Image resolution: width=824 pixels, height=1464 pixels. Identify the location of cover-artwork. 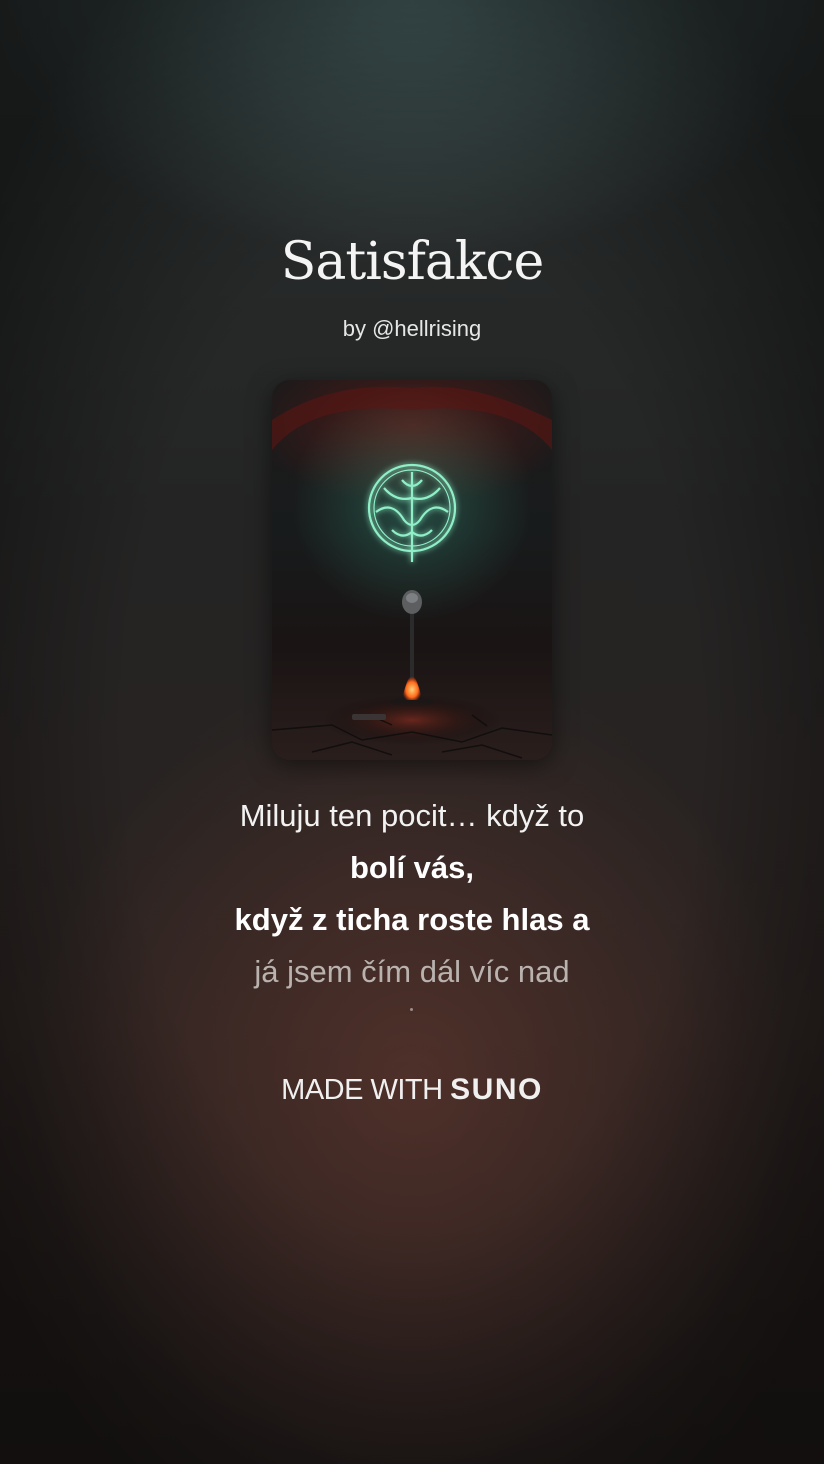
(412, 570).